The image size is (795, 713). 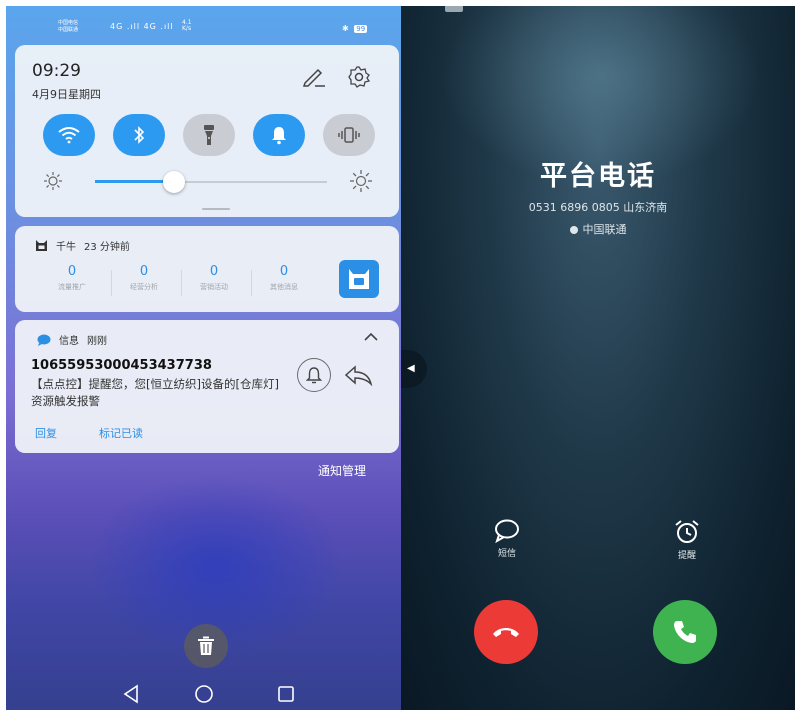 What do you see at coordinates (506, 554) in the screenshot?
I see `option-label: 短信` at bounding box center [506, 554].